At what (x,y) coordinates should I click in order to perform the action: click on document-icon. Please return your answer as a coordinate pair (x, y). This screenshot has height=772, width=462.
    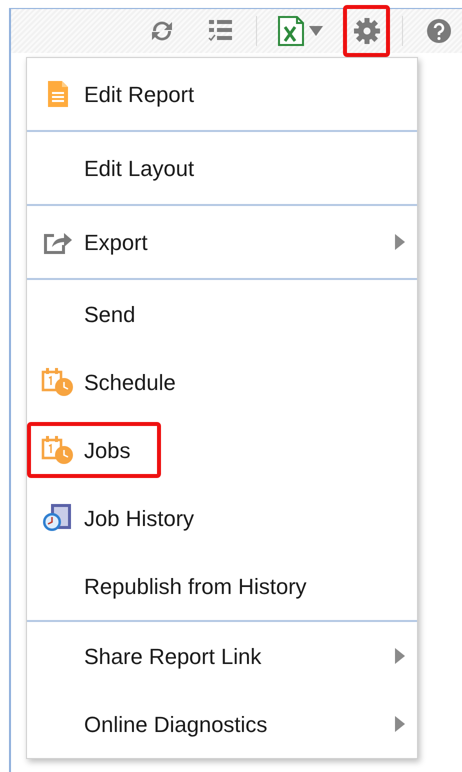
    Looking at the image, I should click on (57, 94).